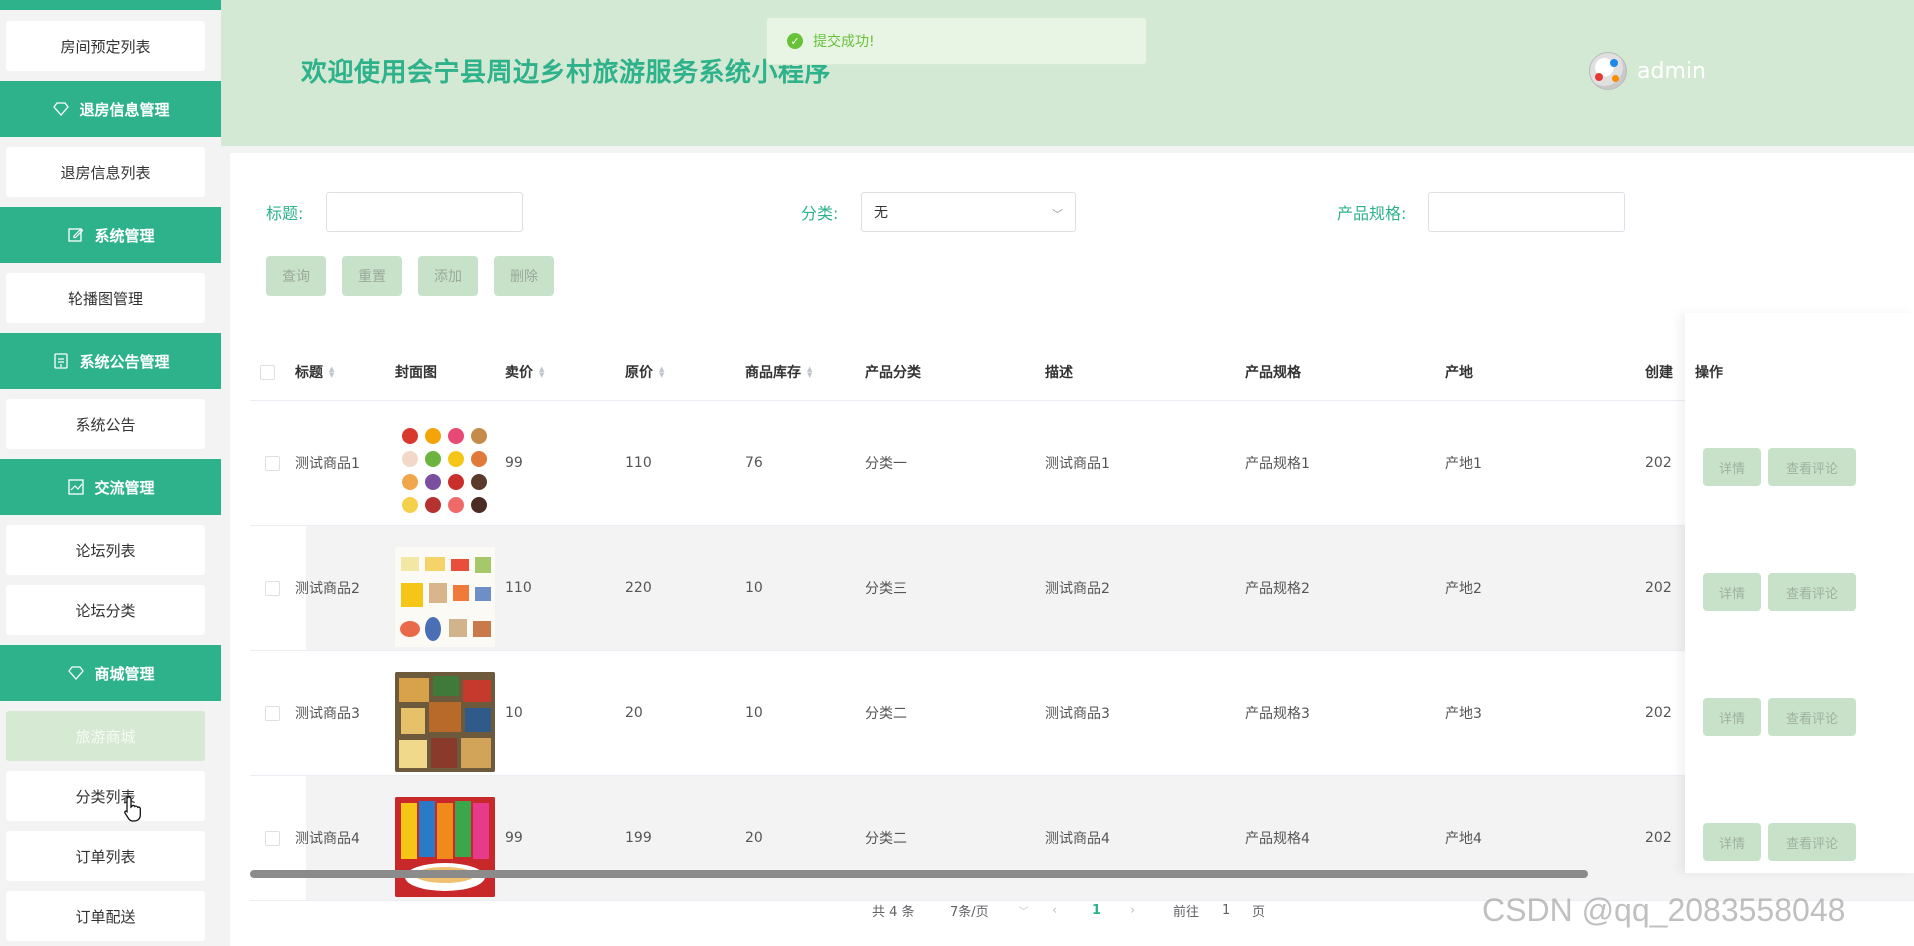 This screenshot has width=1914, height=946. What do you see at coordinates (124, 109) in the screenshot?
I see `sidebar-group-label: 退房信息管理` at bounding box center [124, 109].